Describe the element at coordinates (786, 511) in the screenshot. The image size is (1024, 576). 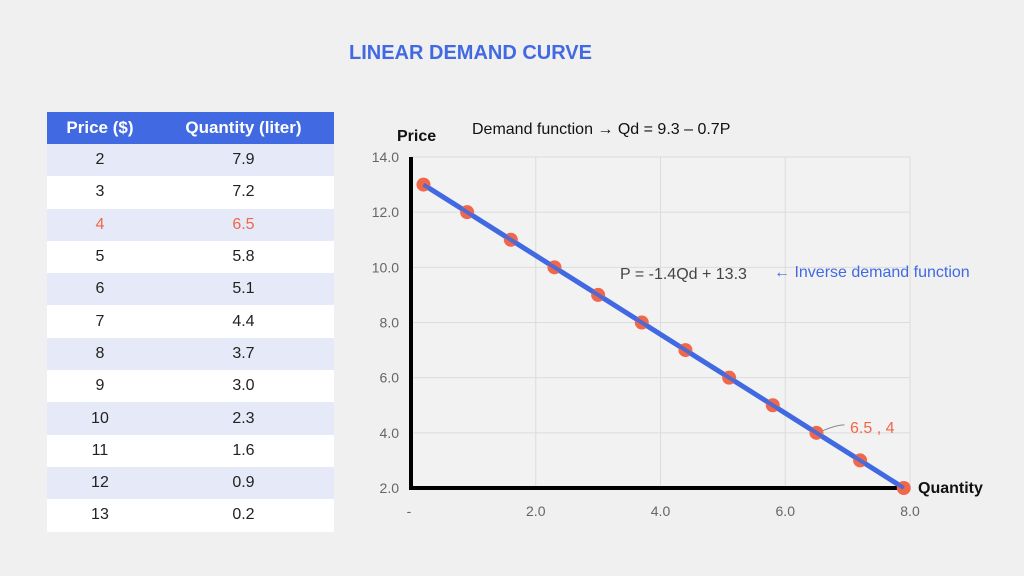
I see `x-tick-label: 6.0` at that location.